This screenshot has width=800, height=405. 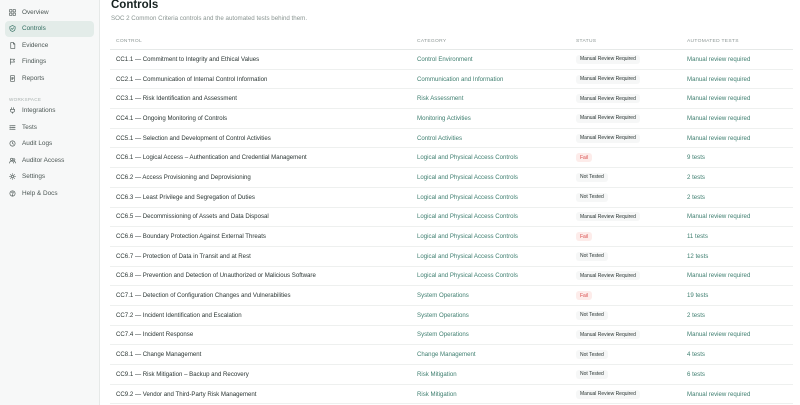 I want to click on column-header-control: CONTROL, so click(x=263, y=41).